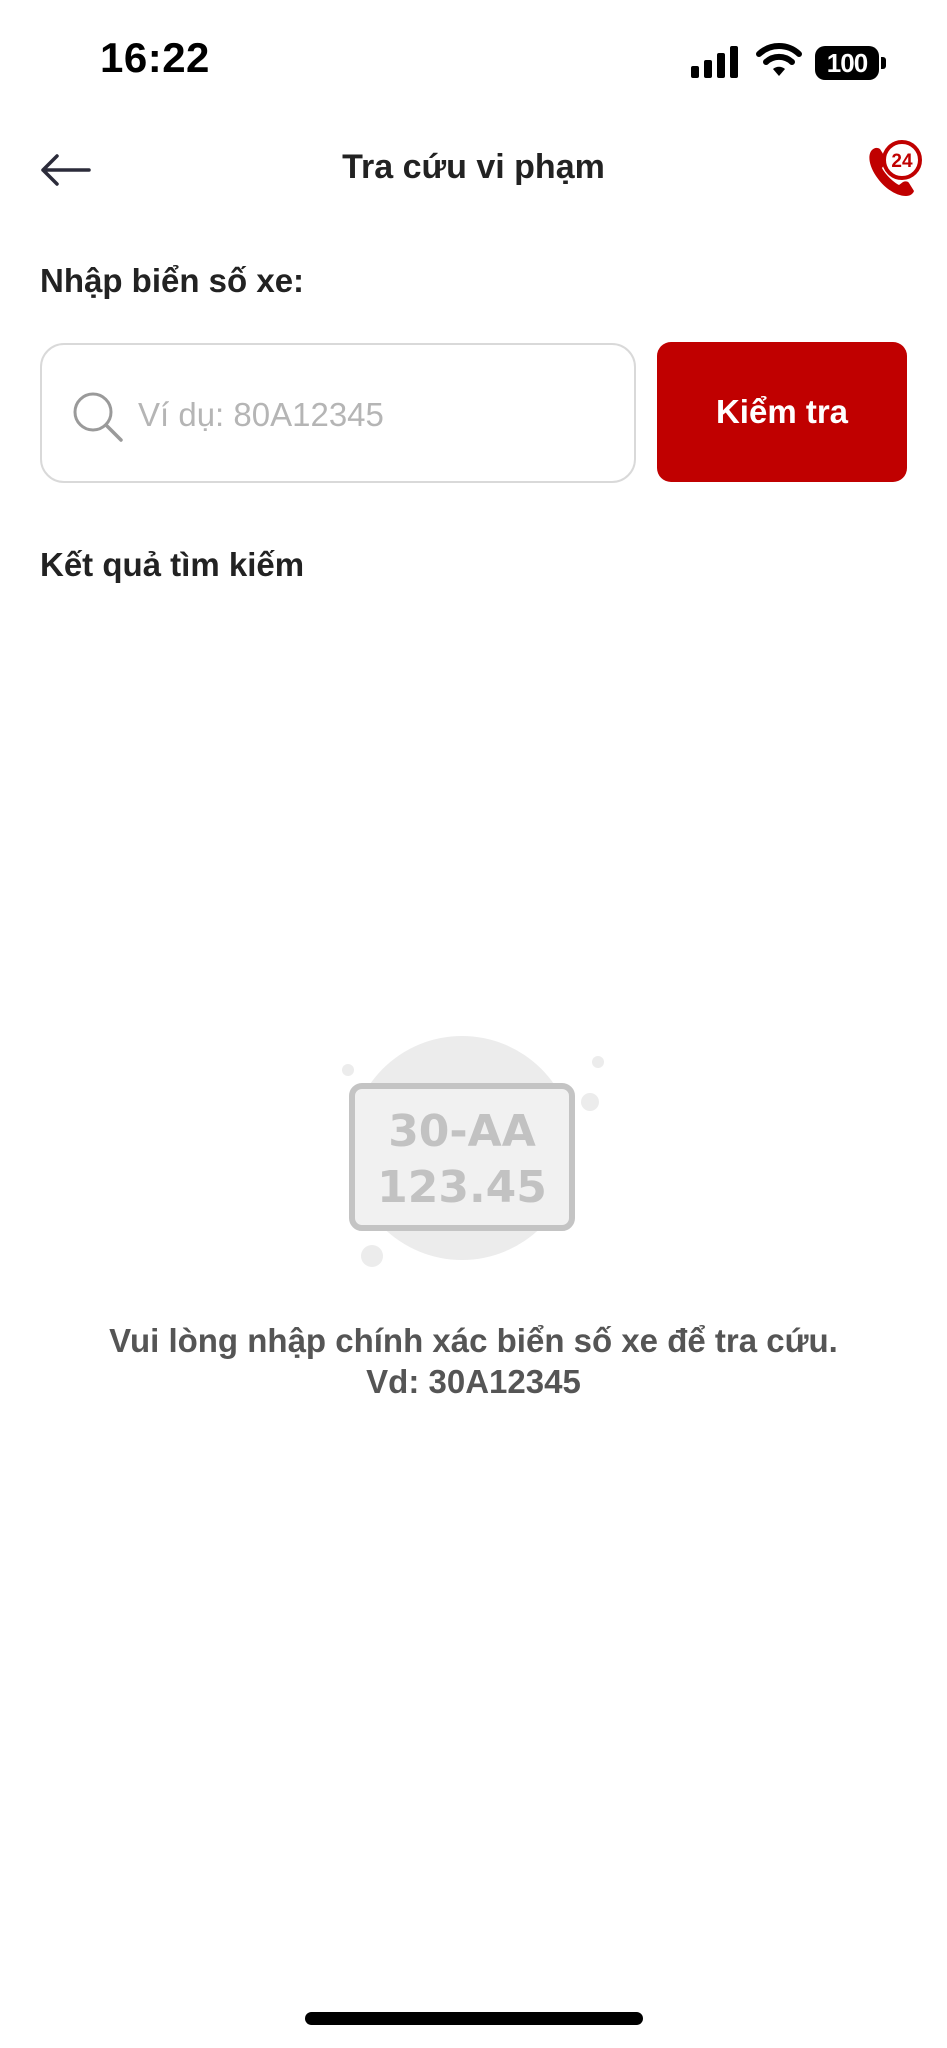 Image resolution: width=947 pixels, height=2048 pixels. I want to click on illustration-plate-line2: 123.45, so click(462, 1187).